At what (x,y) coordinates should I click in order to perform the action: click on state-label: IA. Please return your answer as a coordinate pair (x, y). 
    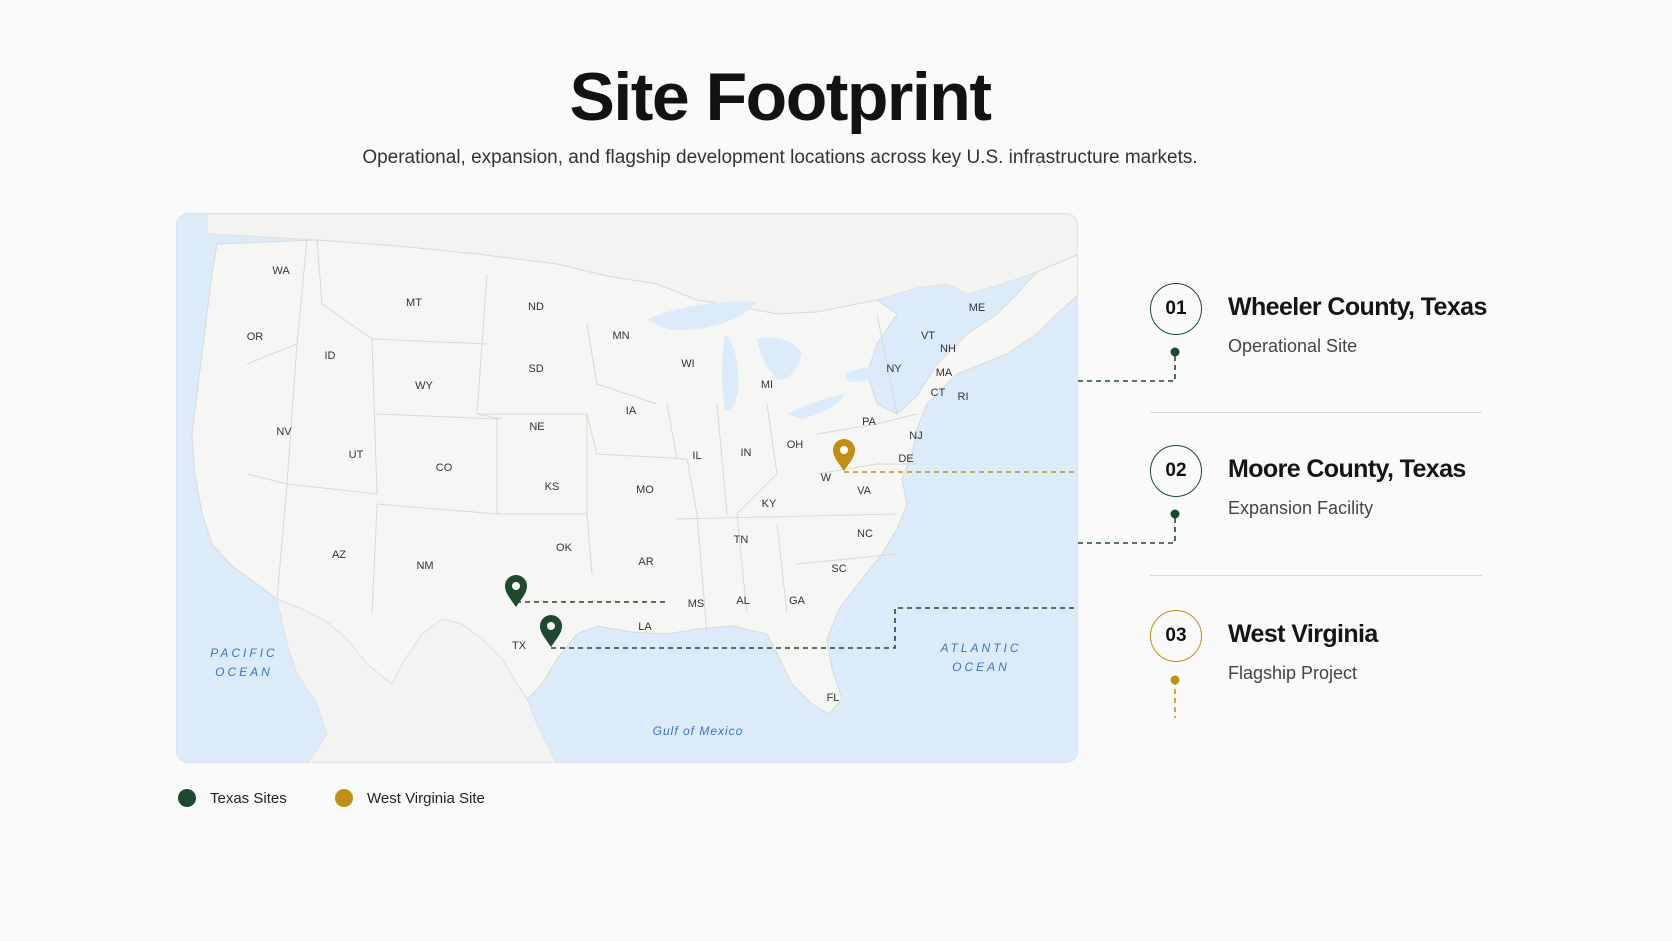
    Looking at the image, I should click on (631, 411).